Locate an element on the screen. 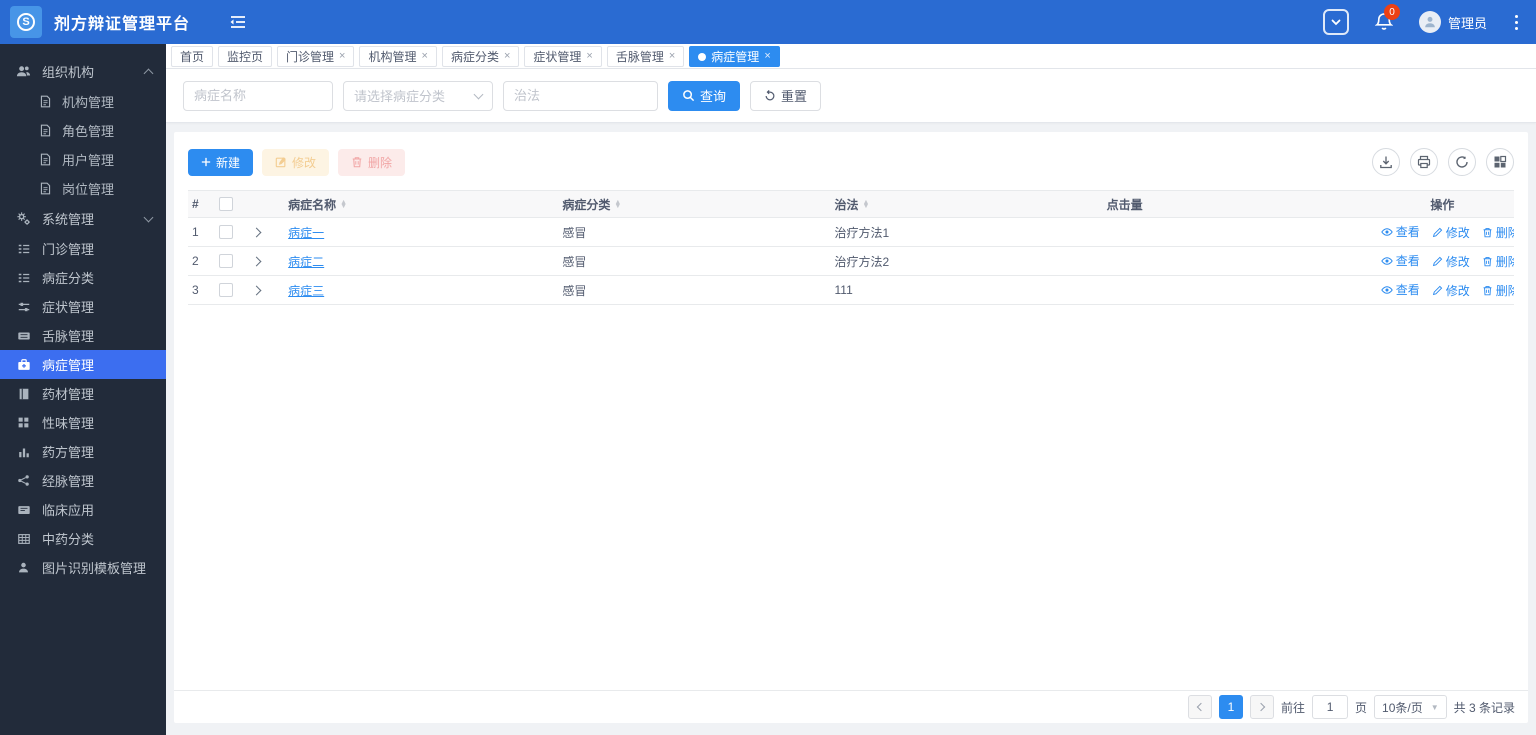 This screenshot has height=735, width=1536. col-method: 治法 ▲ ▼ is located at coordinates (966, 204).